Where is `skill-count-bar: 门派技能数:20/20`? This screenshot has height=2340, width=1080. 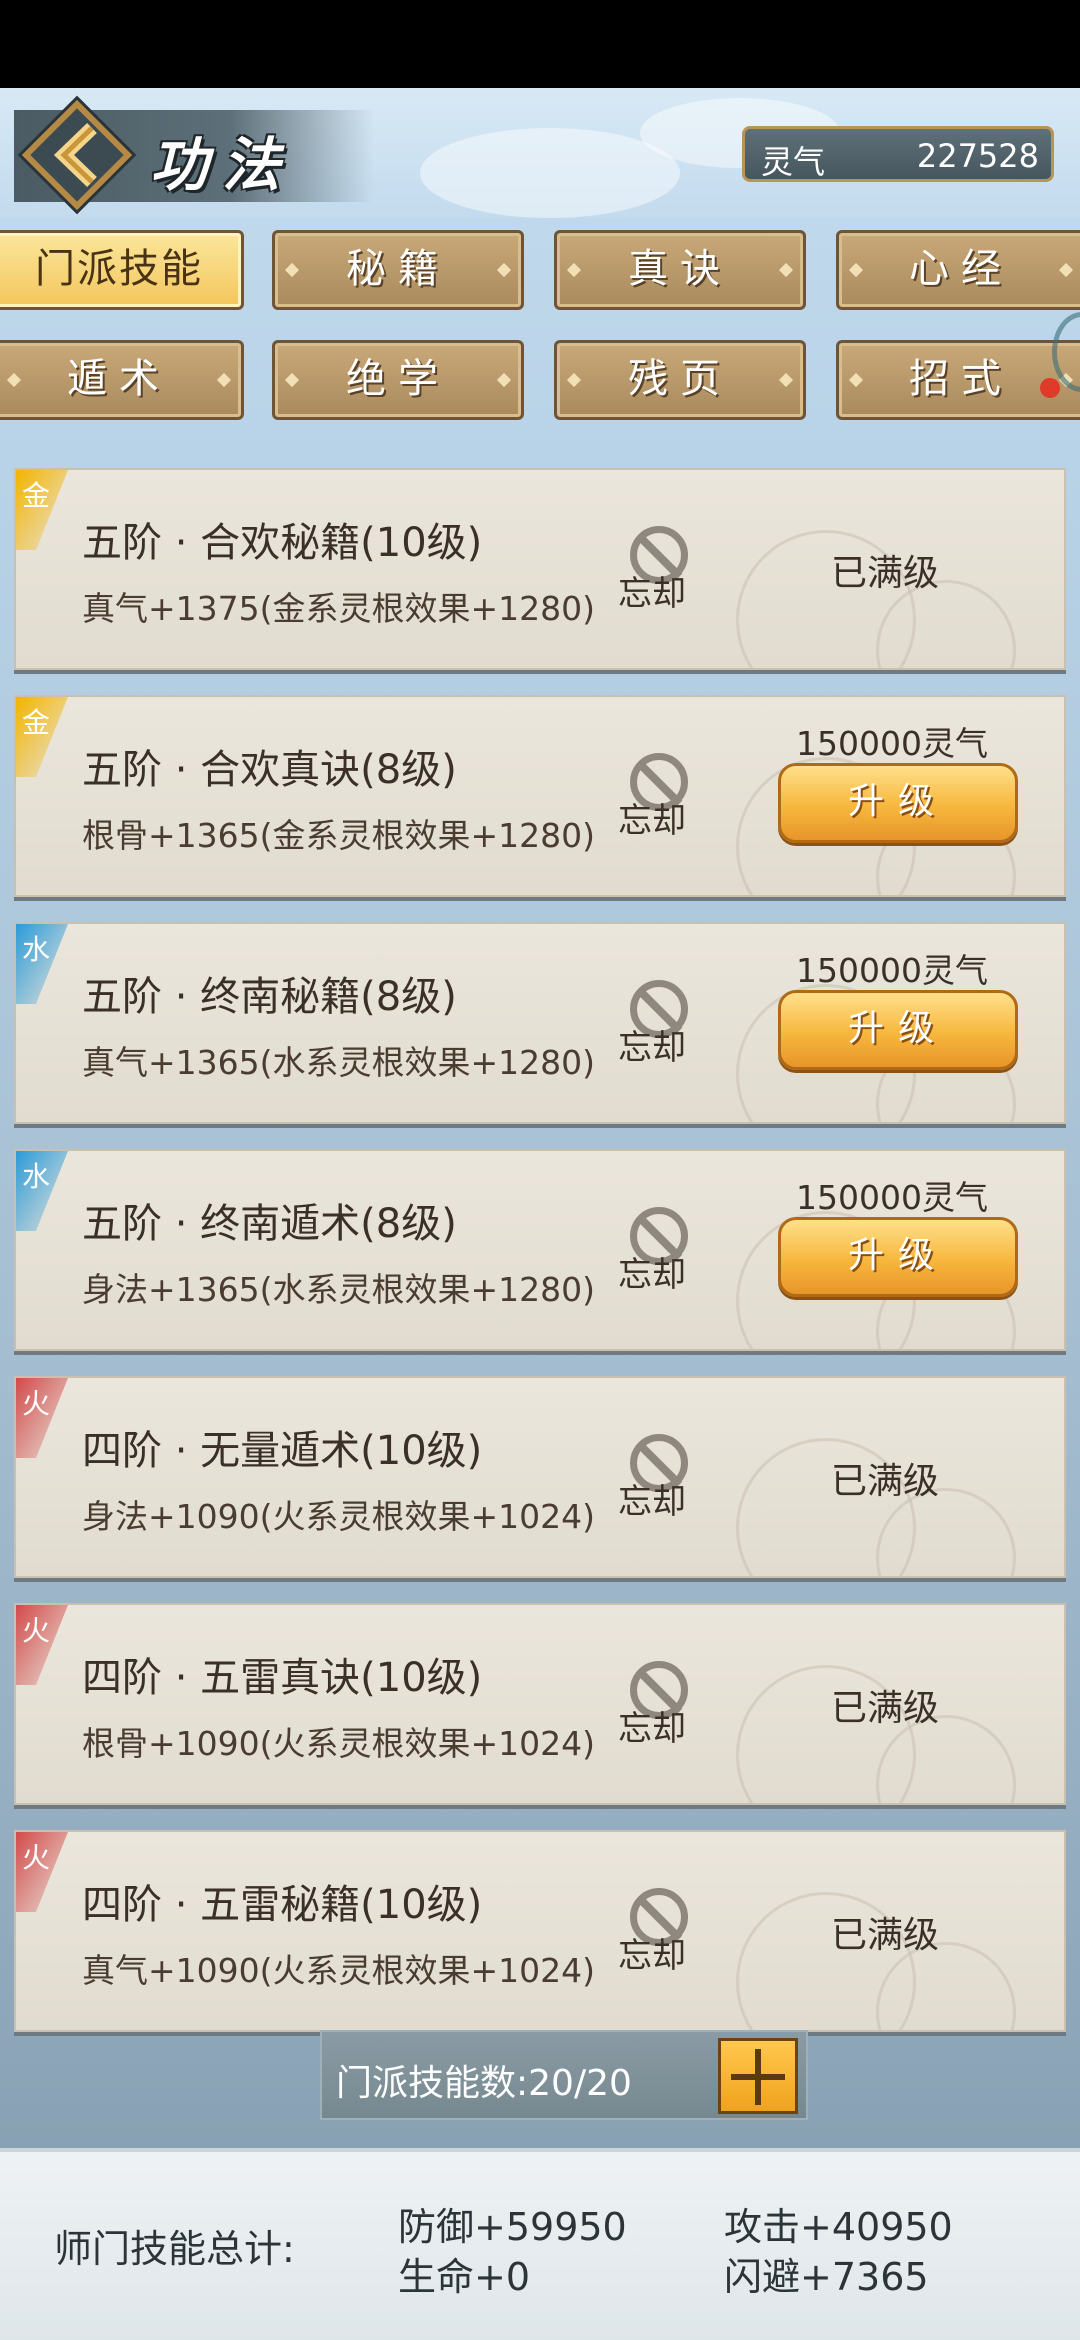
skill-count-bar: 门派技能数:20/20 is located at coordinates (564, 2075).